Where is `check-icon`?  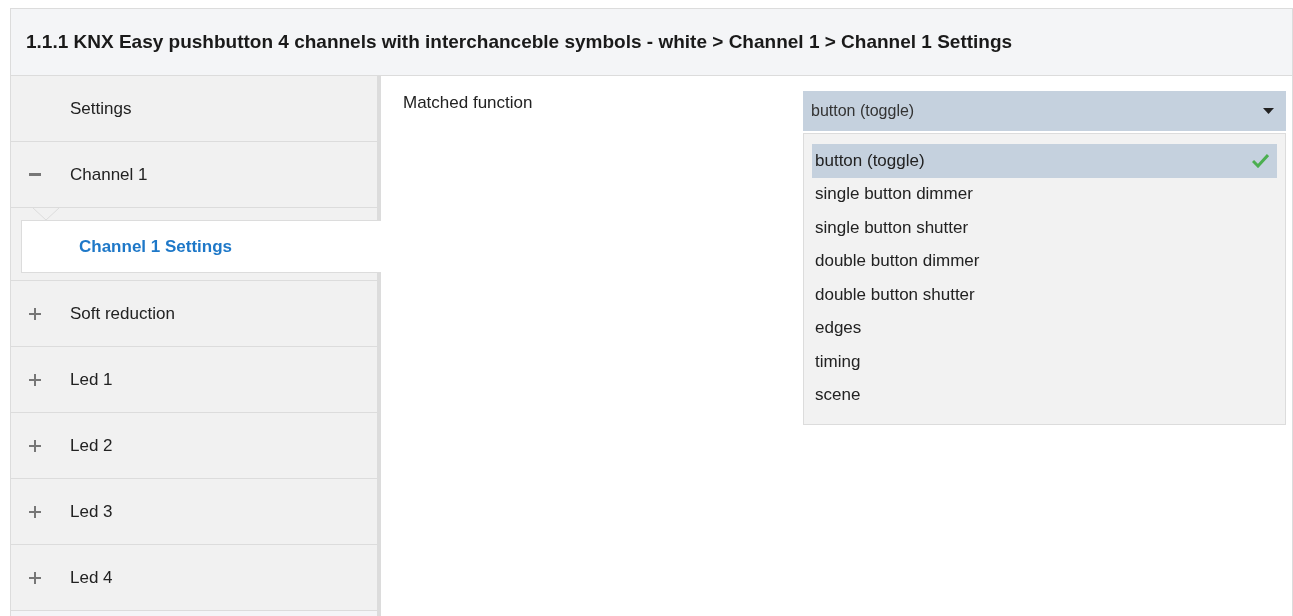 check-icon is located at coordinates (1260, 160).